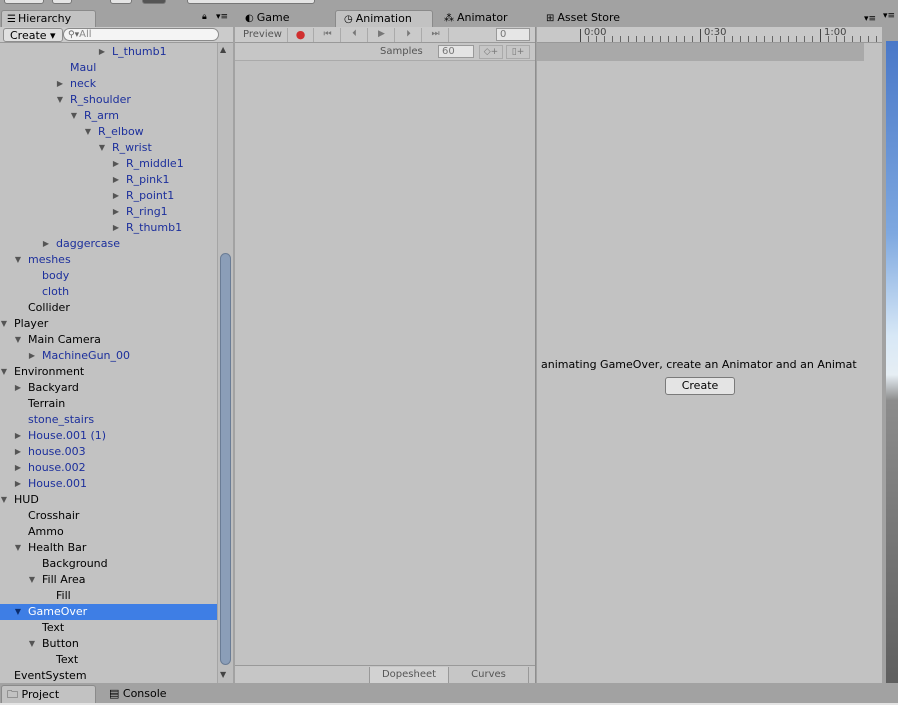  I want to click on hierarchy-row: Background, so click(108, 564).